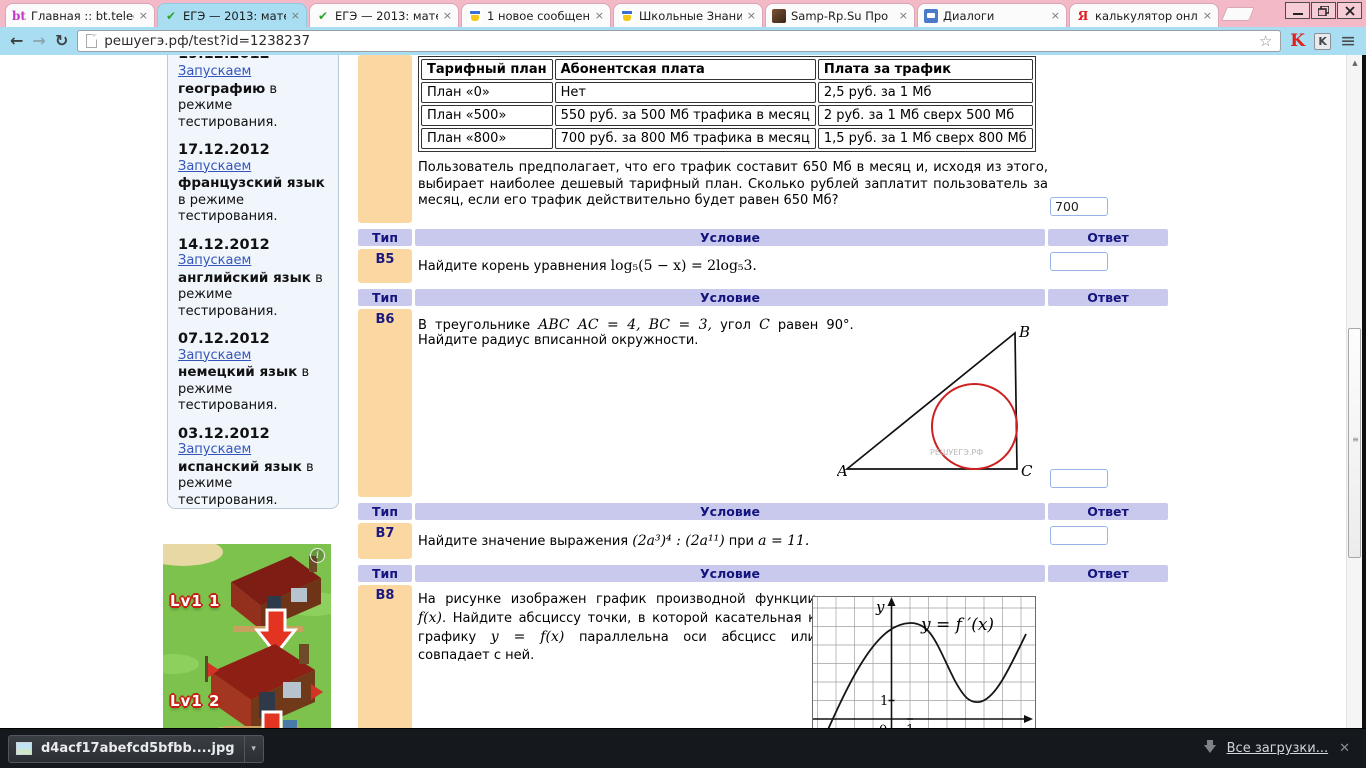 The image size is (1366, 768). I want to click on ad-info-icon: i, so click(317, 555).